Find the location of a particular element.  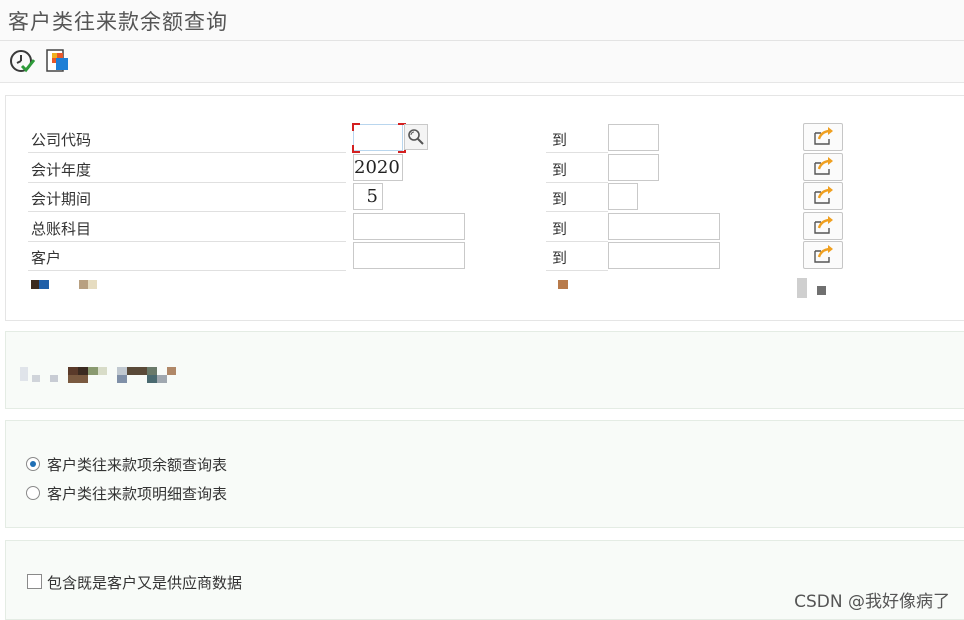

radio-balance-label: 客户类往来款项余额查询表 is located at coordinates (137, 465).